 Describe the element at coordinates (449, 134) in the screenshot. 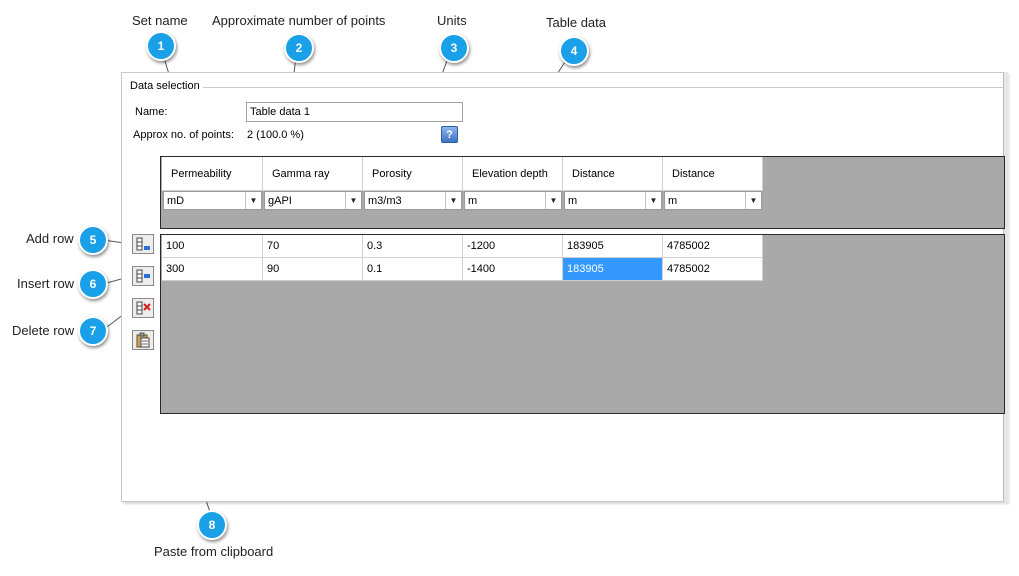

I see `help-icon: ?` at that location.